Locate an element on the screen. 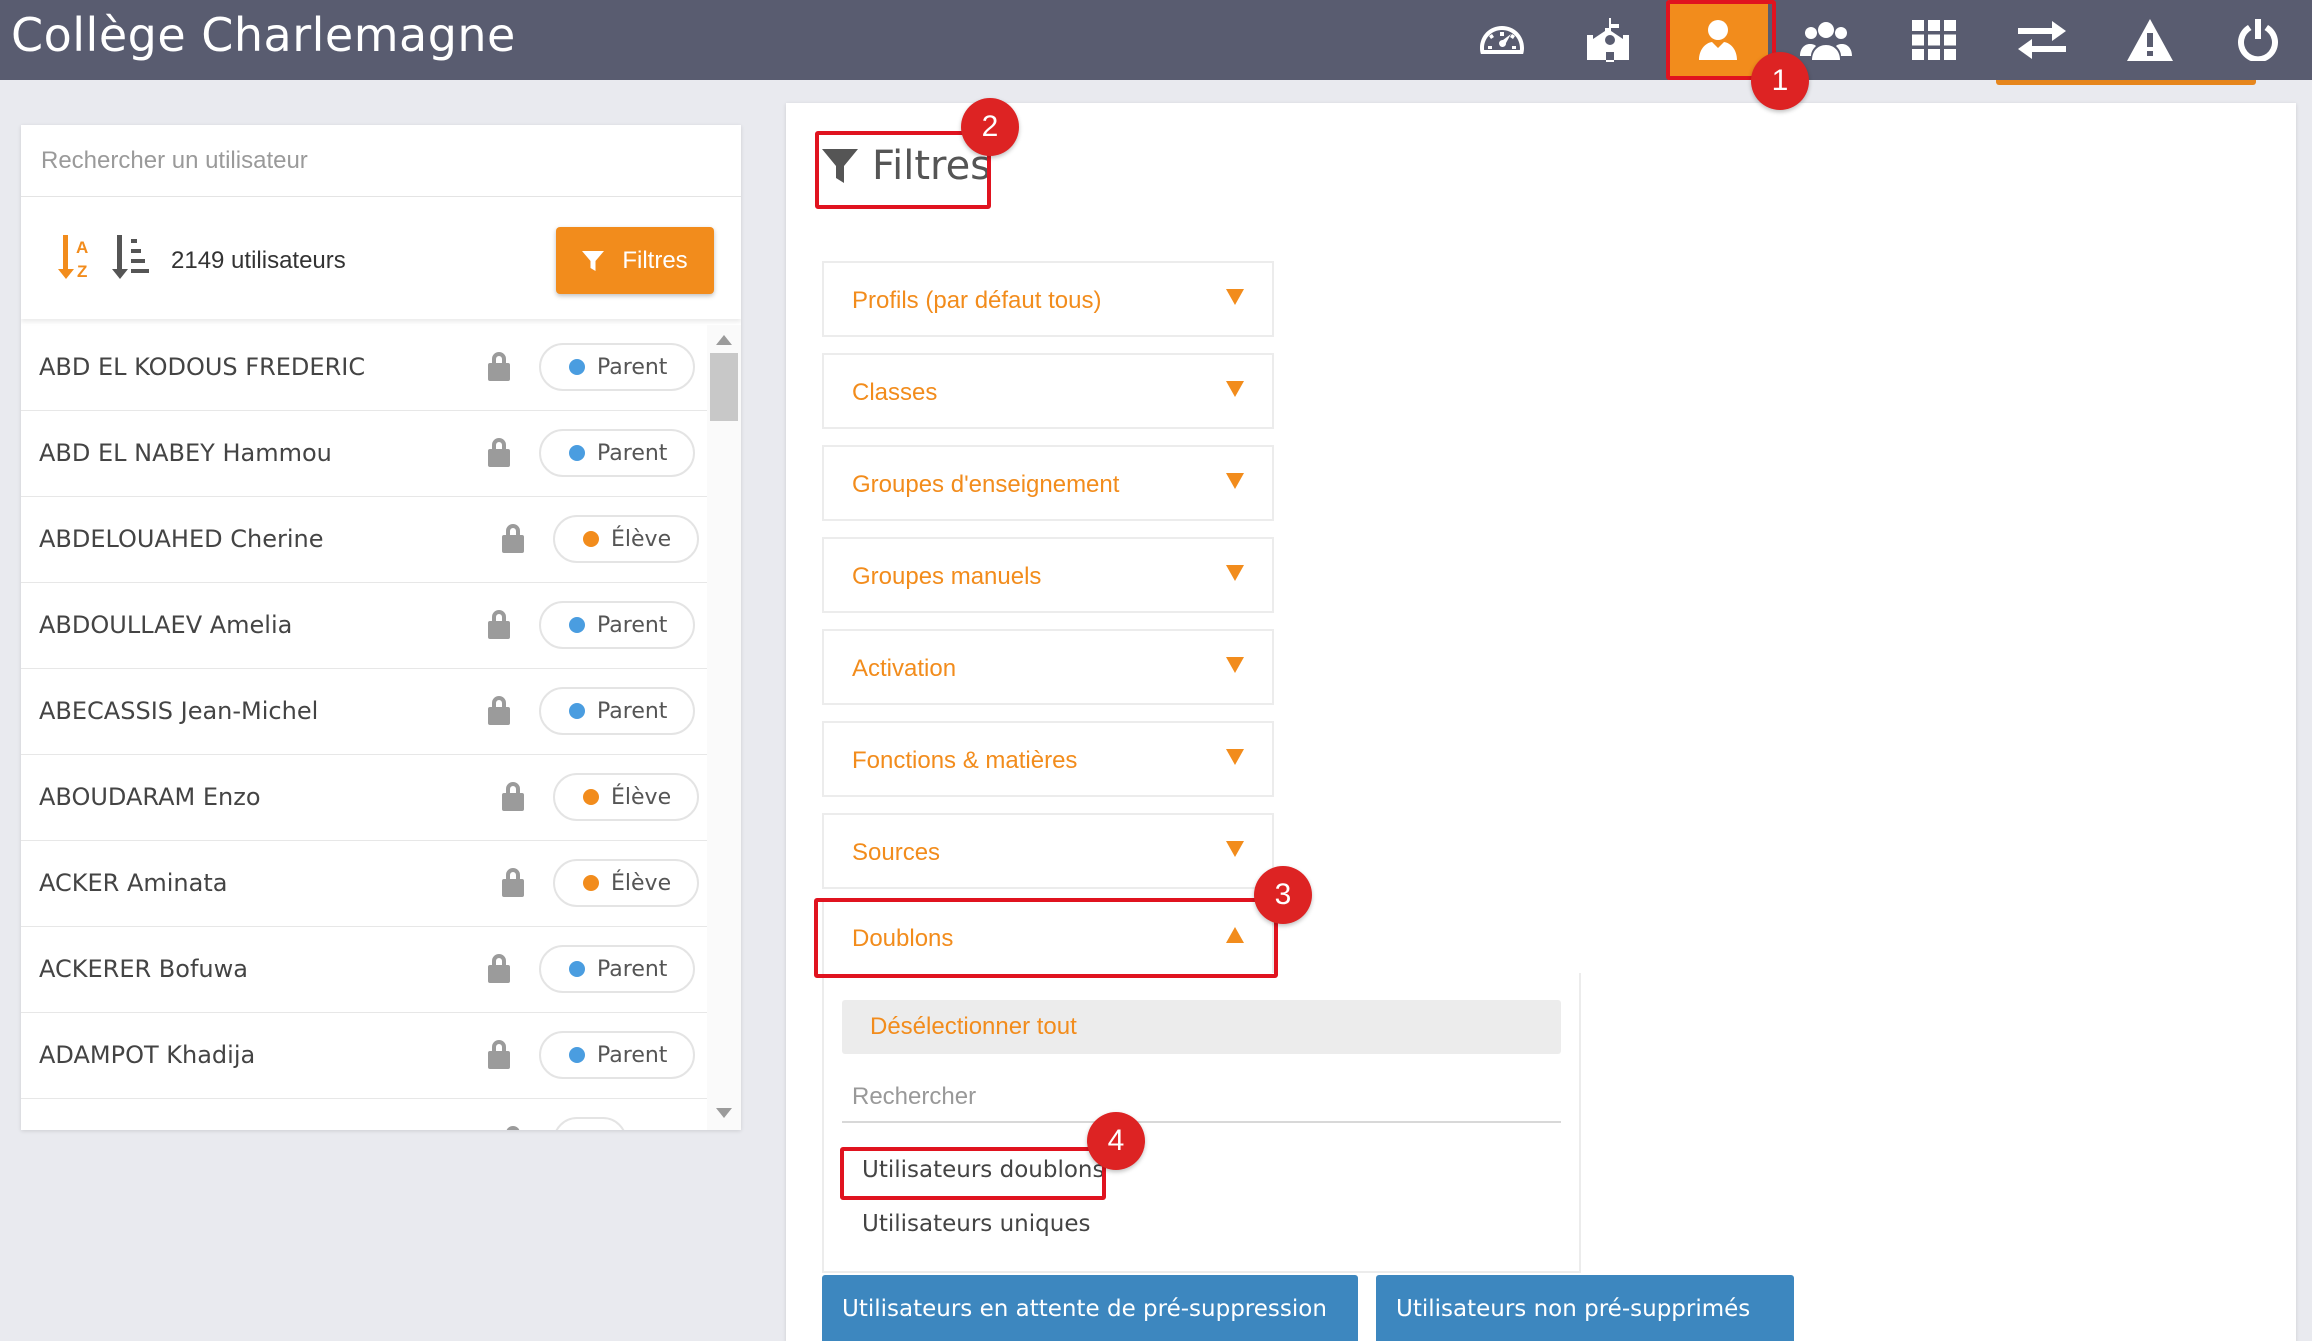 This screenshot has width=2312, height=1341. filter-classes: Classes is located at coordinates (1048, 391).